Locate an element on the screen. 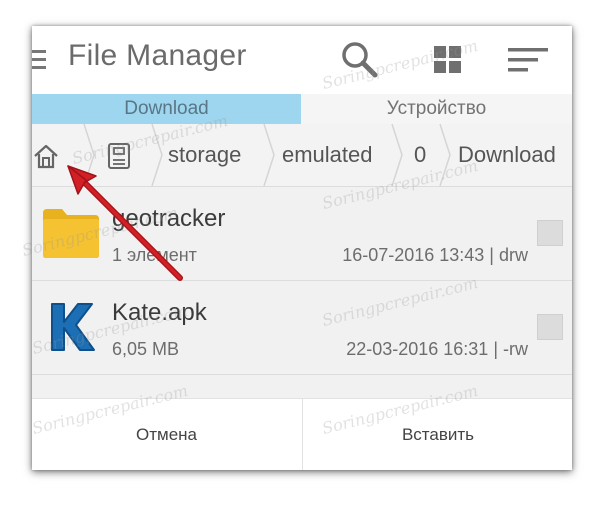 This screenshot has height=505, width=604. sd-card-icon is located at coordinates (119, 156).